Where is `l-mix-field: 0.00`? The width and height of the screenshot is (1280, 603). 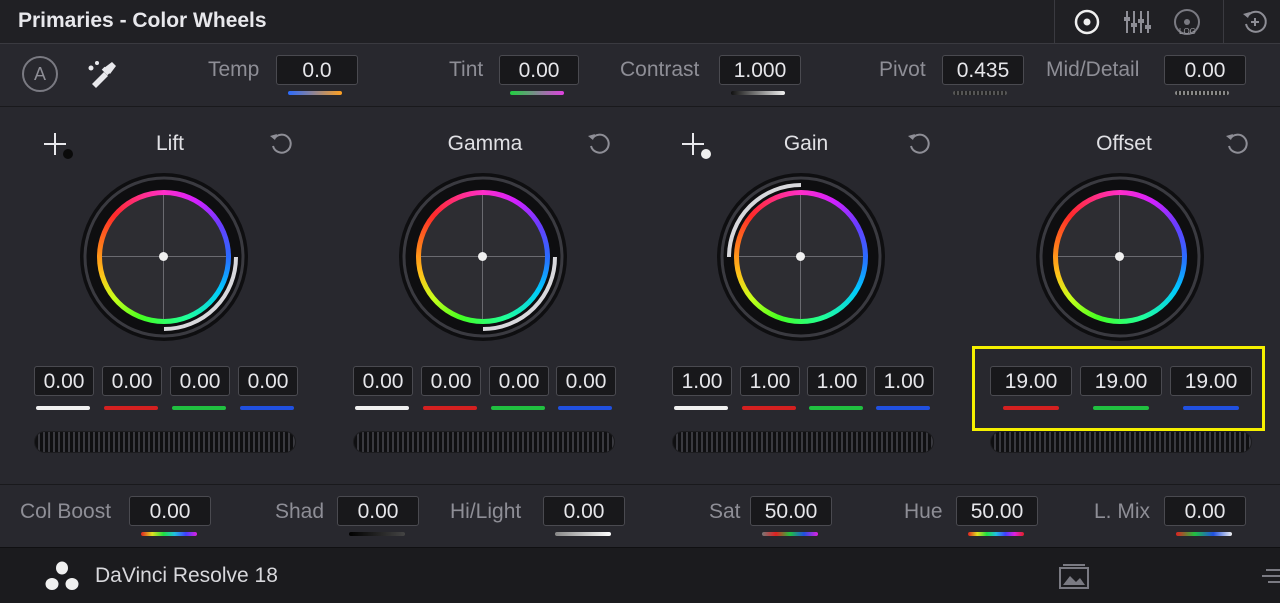
l-mix-field: 0.00 is located at coordinates (1205, 511).